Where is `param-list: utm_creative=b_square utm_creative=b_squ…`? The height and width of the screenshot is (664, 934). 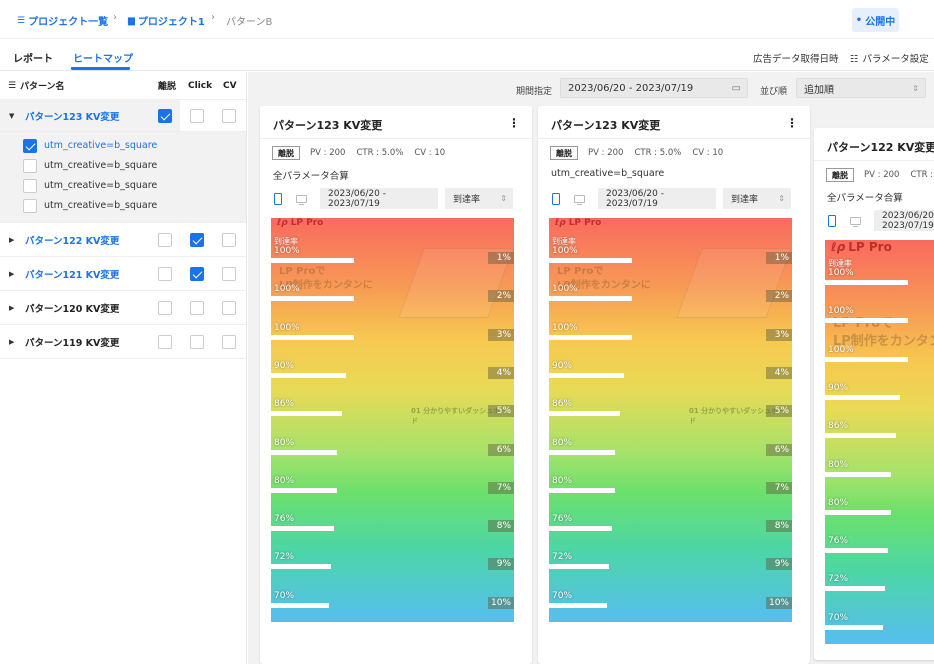 param-list: utm_creative=b_square utm_creative=b_squ… is located at coordinates (123, 177).